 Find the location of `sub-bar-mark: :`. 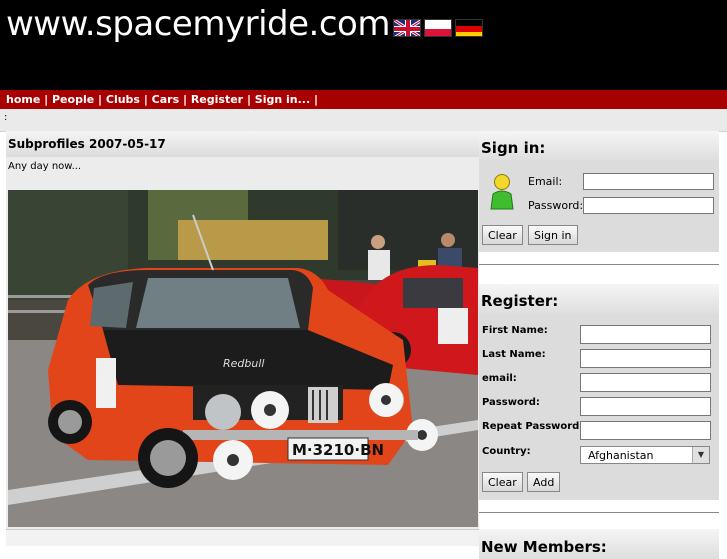

sub-bar-mark: : is located at coordinates (6, 117).